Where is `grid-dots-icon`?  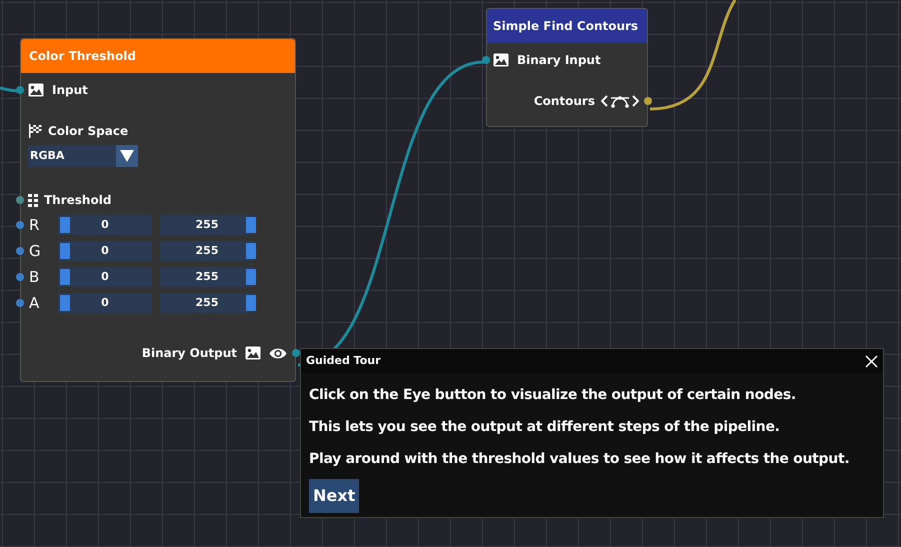 grid-dots-icon is located at coordinates (33, 200).